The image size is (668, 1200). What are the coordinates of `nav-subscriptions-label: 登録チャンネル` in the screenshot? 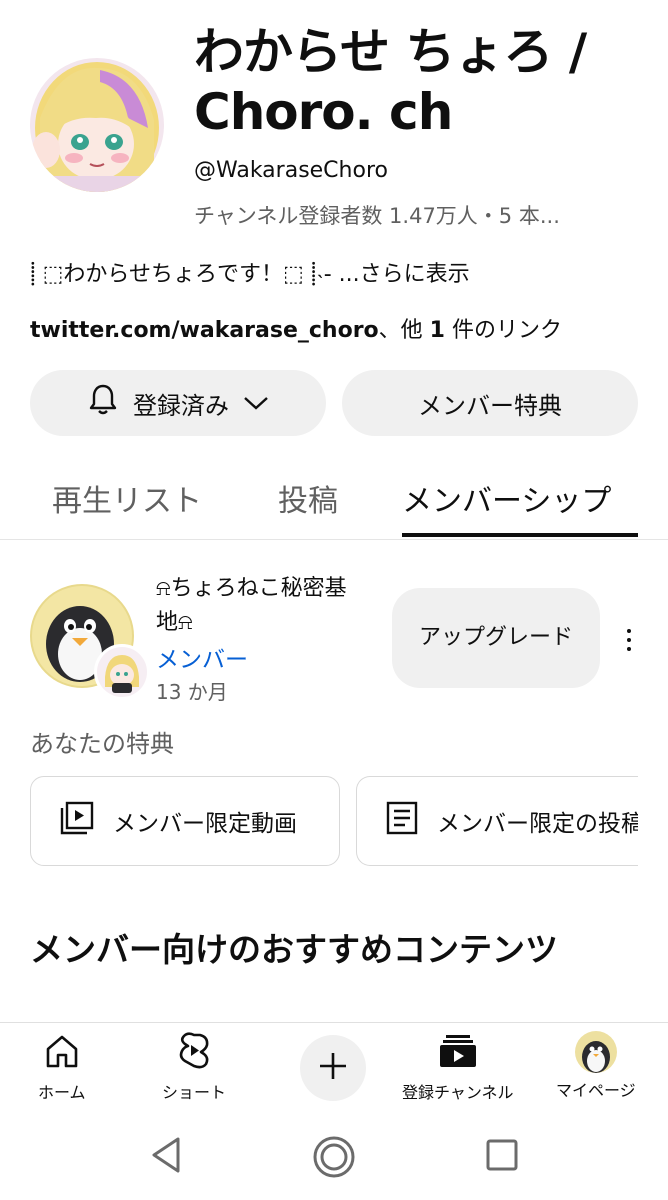 It's located at (458, 1092).